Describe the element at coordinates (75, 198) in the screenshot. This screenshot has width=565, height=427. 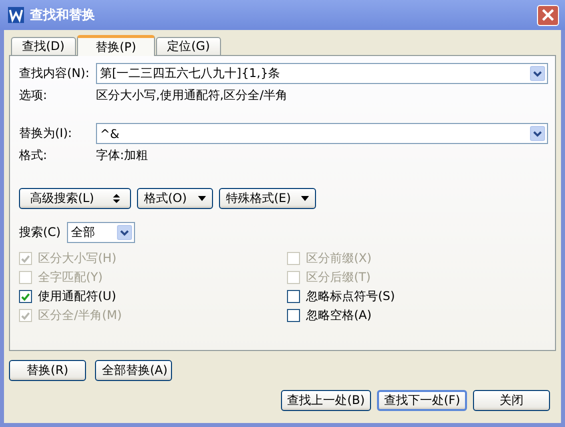
I see `option-button: 高级搜索(L)` at that location.